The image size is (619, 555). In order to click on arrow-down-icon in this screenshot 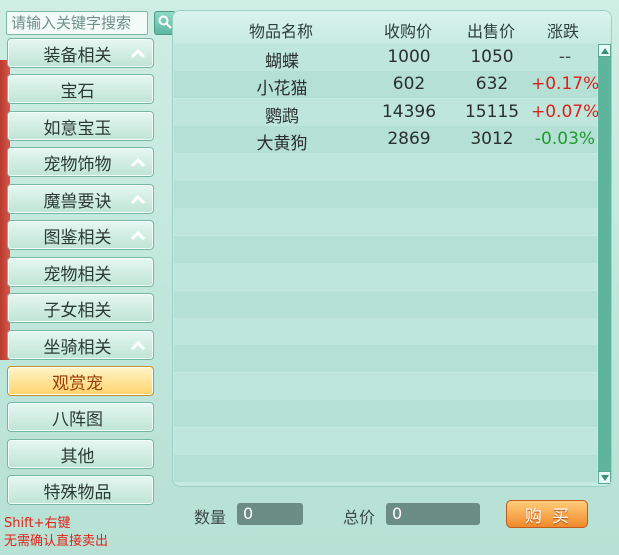, I will do `click(604, 477)`.